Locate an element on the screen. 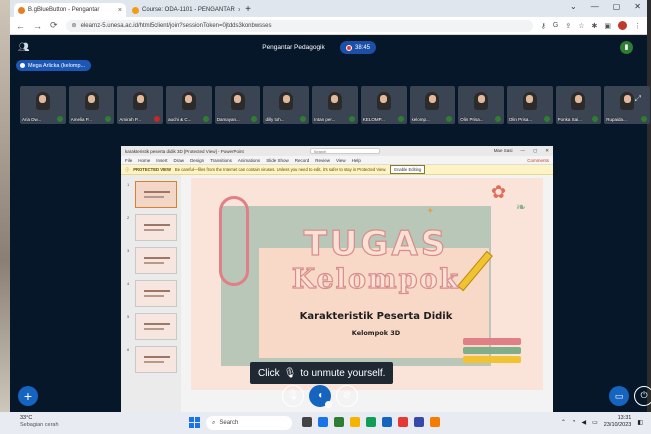 This screenshot has width=651, height=434. unmute-toast: Click 🎙︎ to unmute yourself. is located at coordinates (322, 373).